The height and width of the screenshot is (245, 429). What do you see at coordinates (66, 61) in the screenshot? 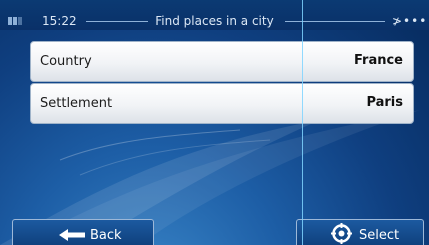
I see `country-label: Country` at bounding box center [66, 61].